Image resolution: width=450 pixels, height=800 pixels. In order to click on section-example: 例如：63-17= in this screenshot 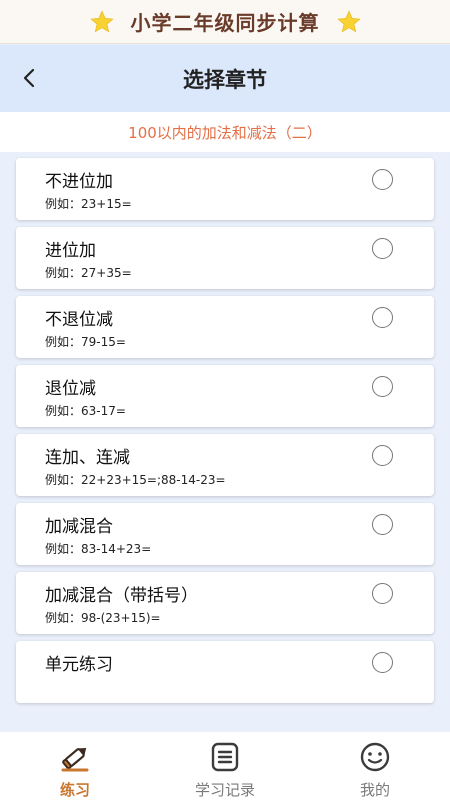, I will do `click(85, 411)`.